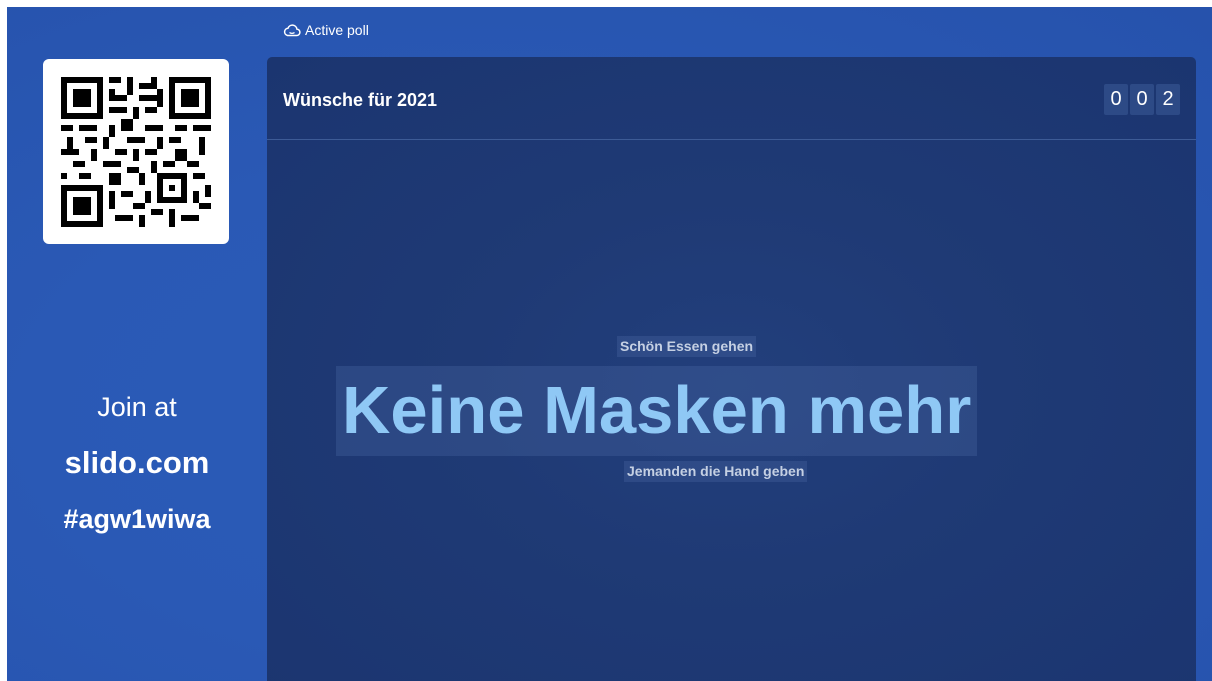 This screenshot has height=681, width=1212. What do you see at coordinates (337, 30) in the screenshot?
I see `active-poll-label: Active poll` at bounding box center [337, 30].